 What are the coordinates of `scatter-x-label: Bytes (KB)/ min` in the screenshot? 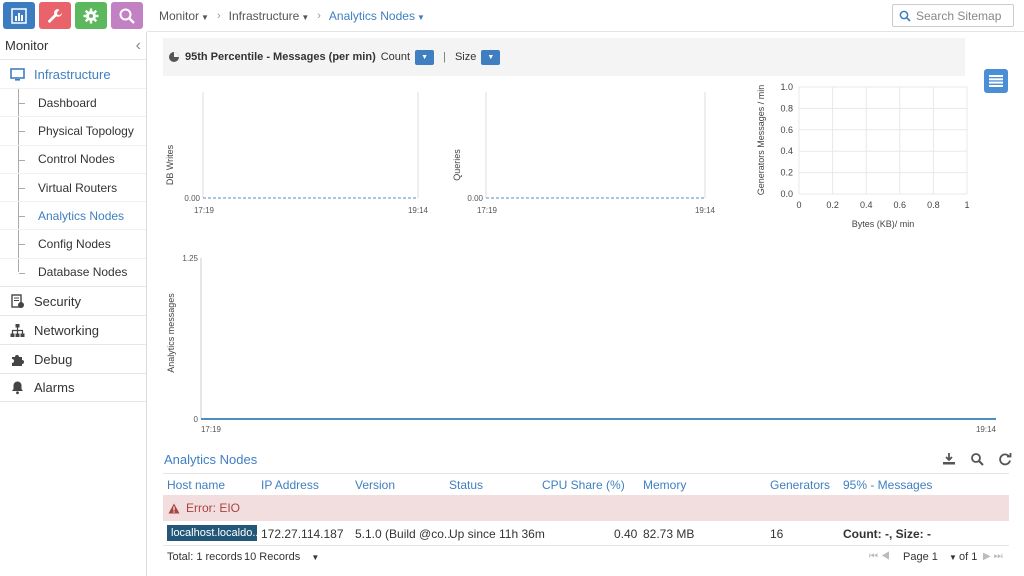 It's located at (883, 224).